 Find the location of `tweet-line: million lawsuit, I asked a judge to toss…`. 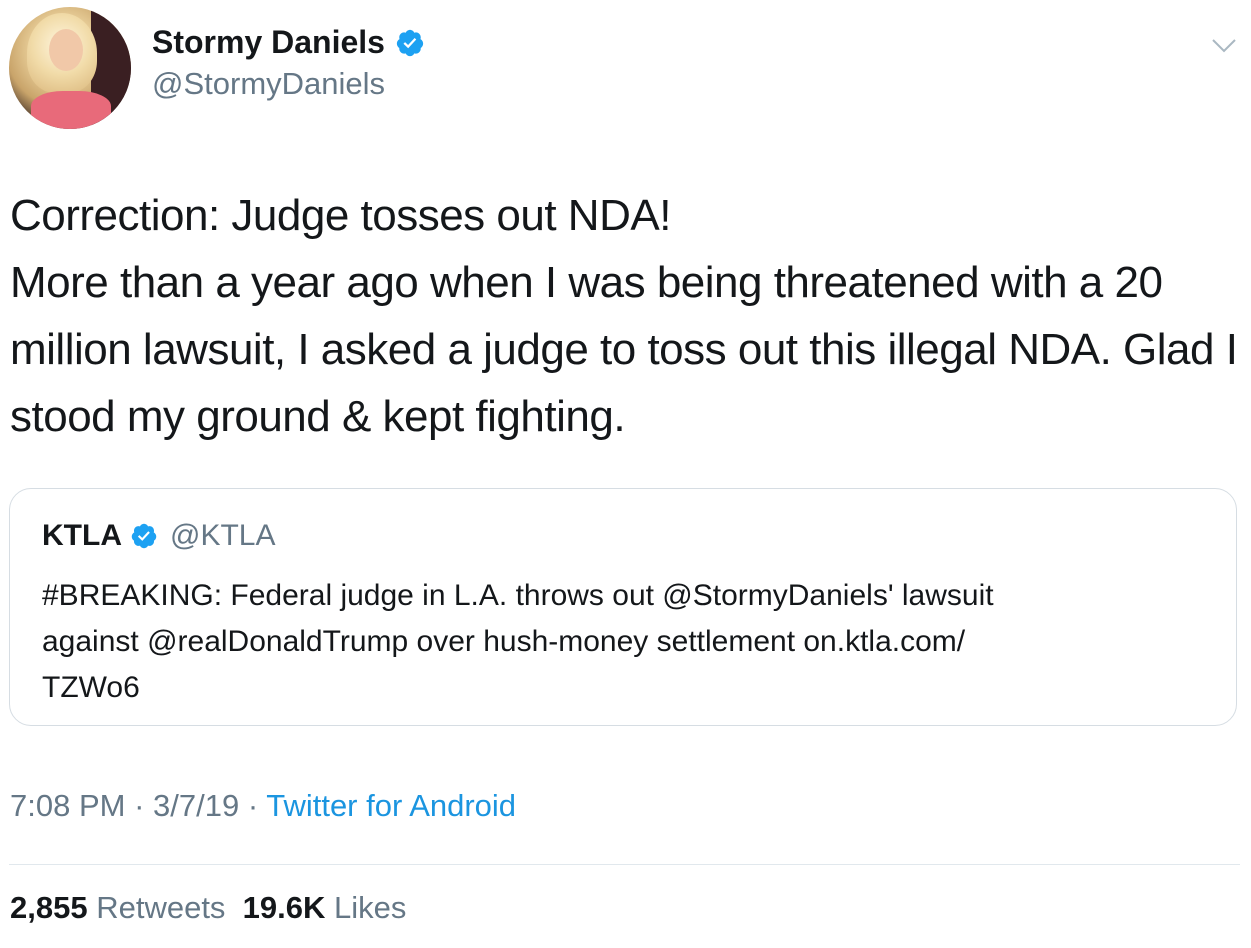

tweet-line: million lawsuit, I asked a judge to toss… is located at coordinates (624, 349).